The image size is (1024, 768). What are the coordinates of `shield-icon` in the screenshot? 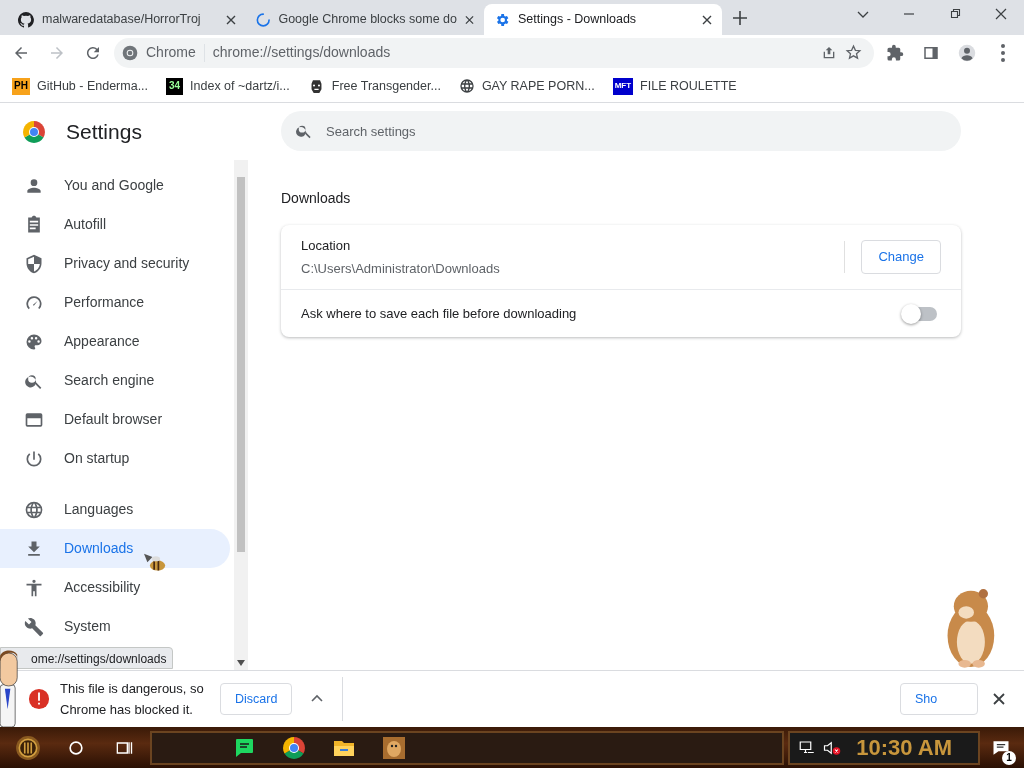 It's located at (34, 263).